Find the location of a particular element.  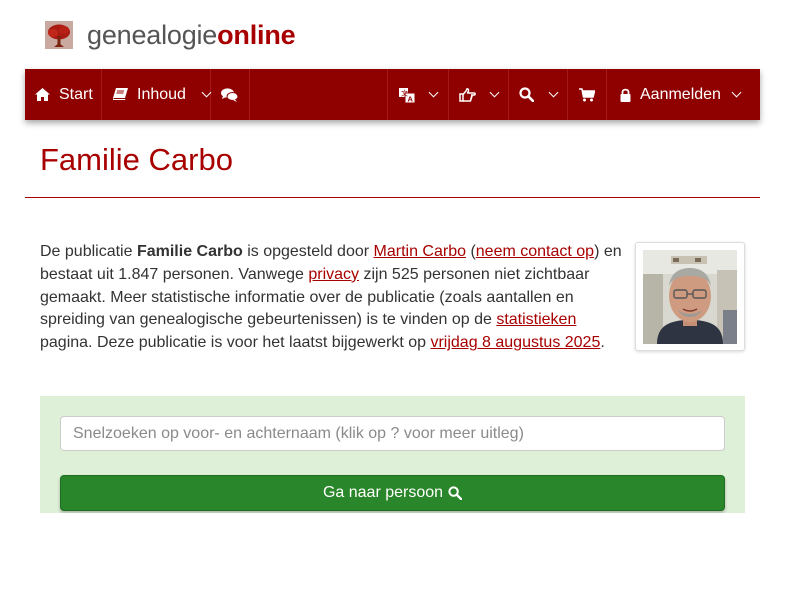

logo-text-part2: online is located at coordinates (256, 35).